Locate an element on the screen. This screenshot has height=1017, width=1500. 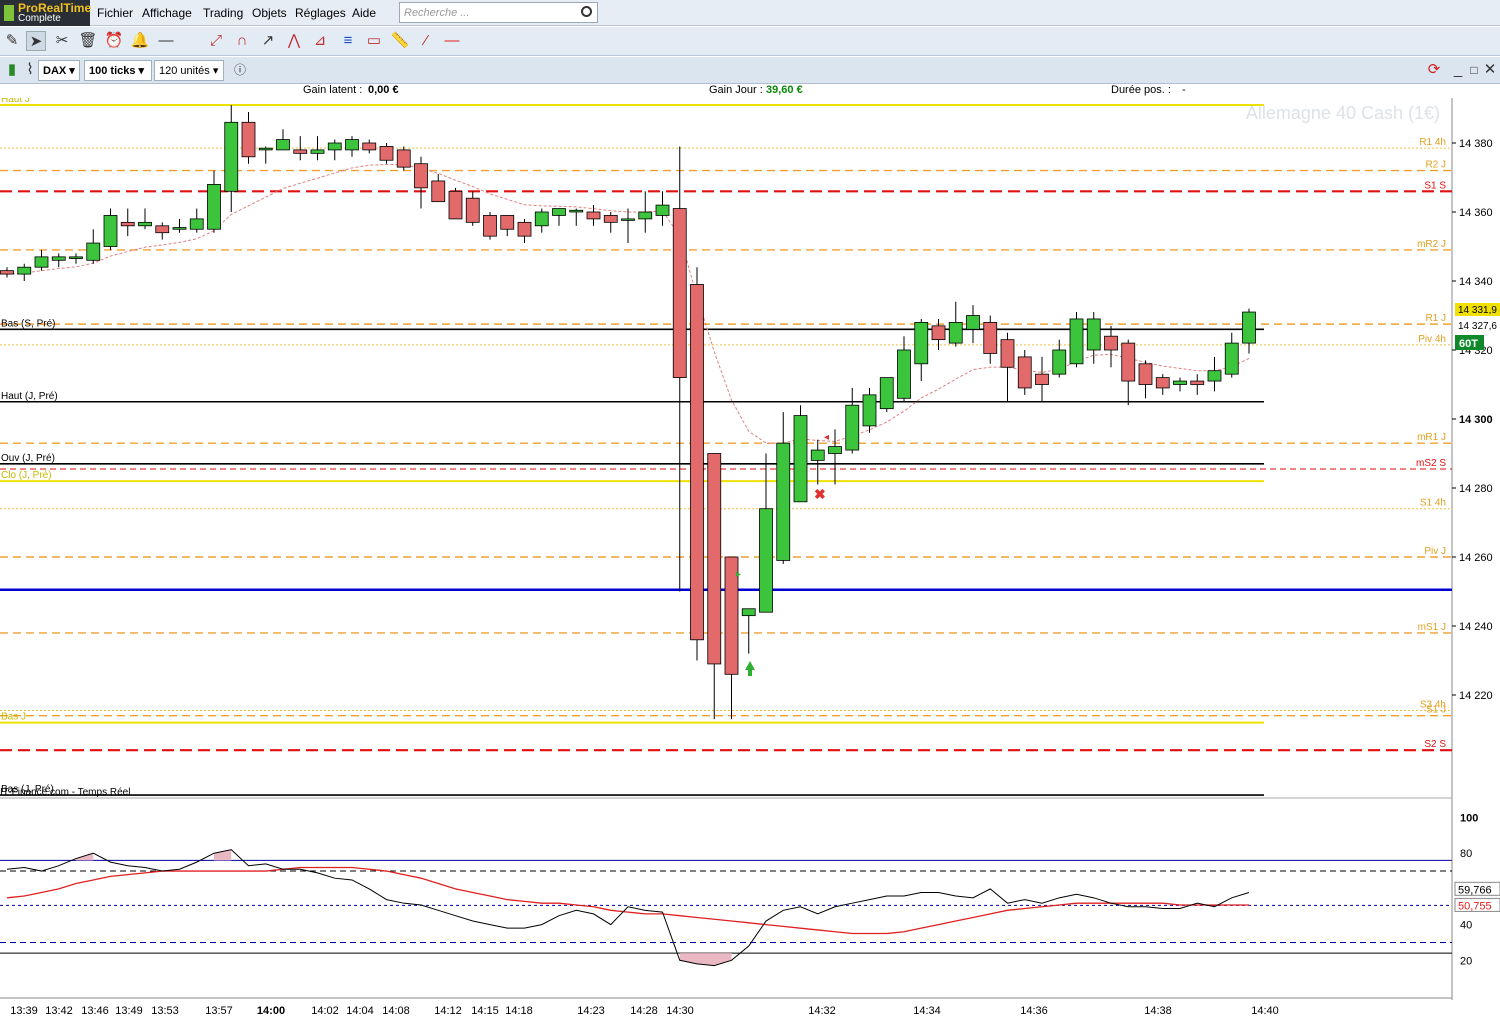
menu-affichage: Affichage is located at coordinates (167, 13).